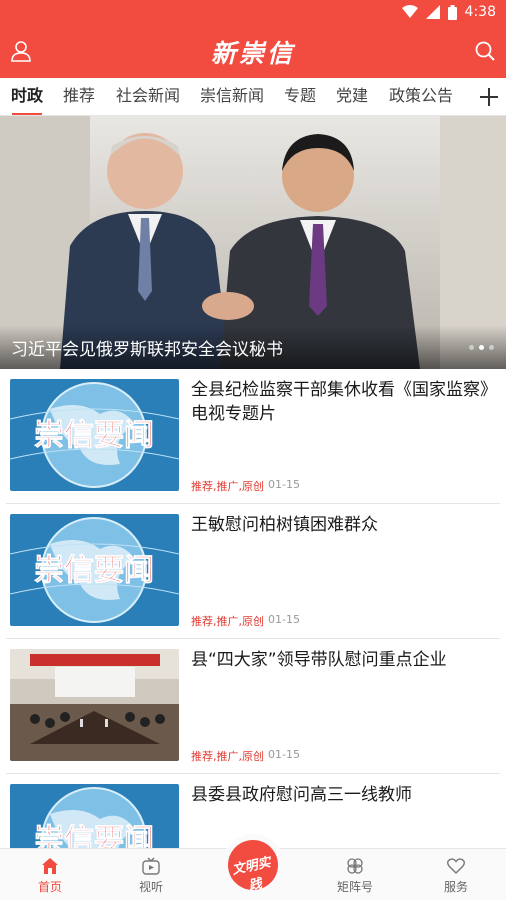 The width and height of the screenshot is (506, 900). I want to click on nav-video: 视听, so click(151, 874).